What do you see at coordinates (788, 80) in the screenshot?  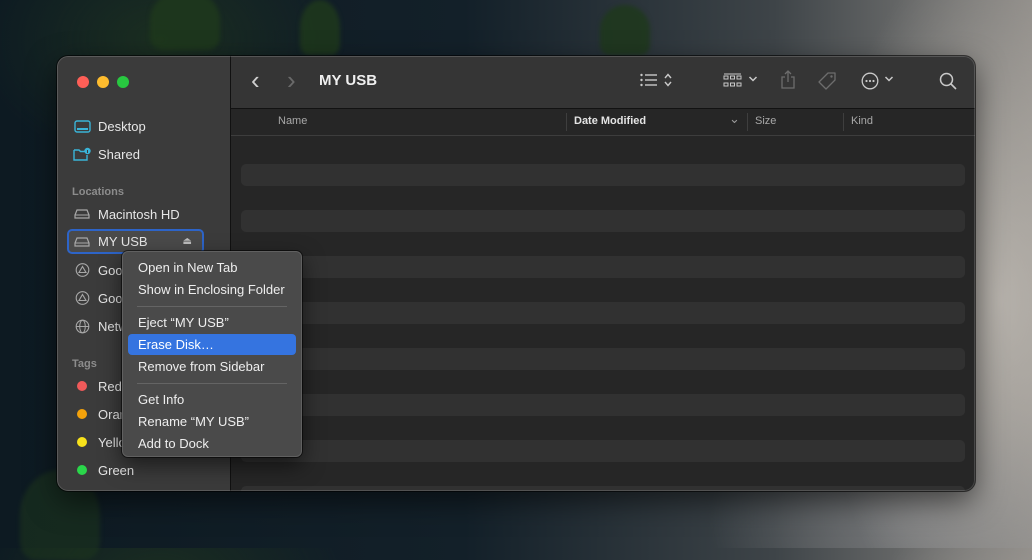 I see `share-icon` at bounding box center [788, 80].